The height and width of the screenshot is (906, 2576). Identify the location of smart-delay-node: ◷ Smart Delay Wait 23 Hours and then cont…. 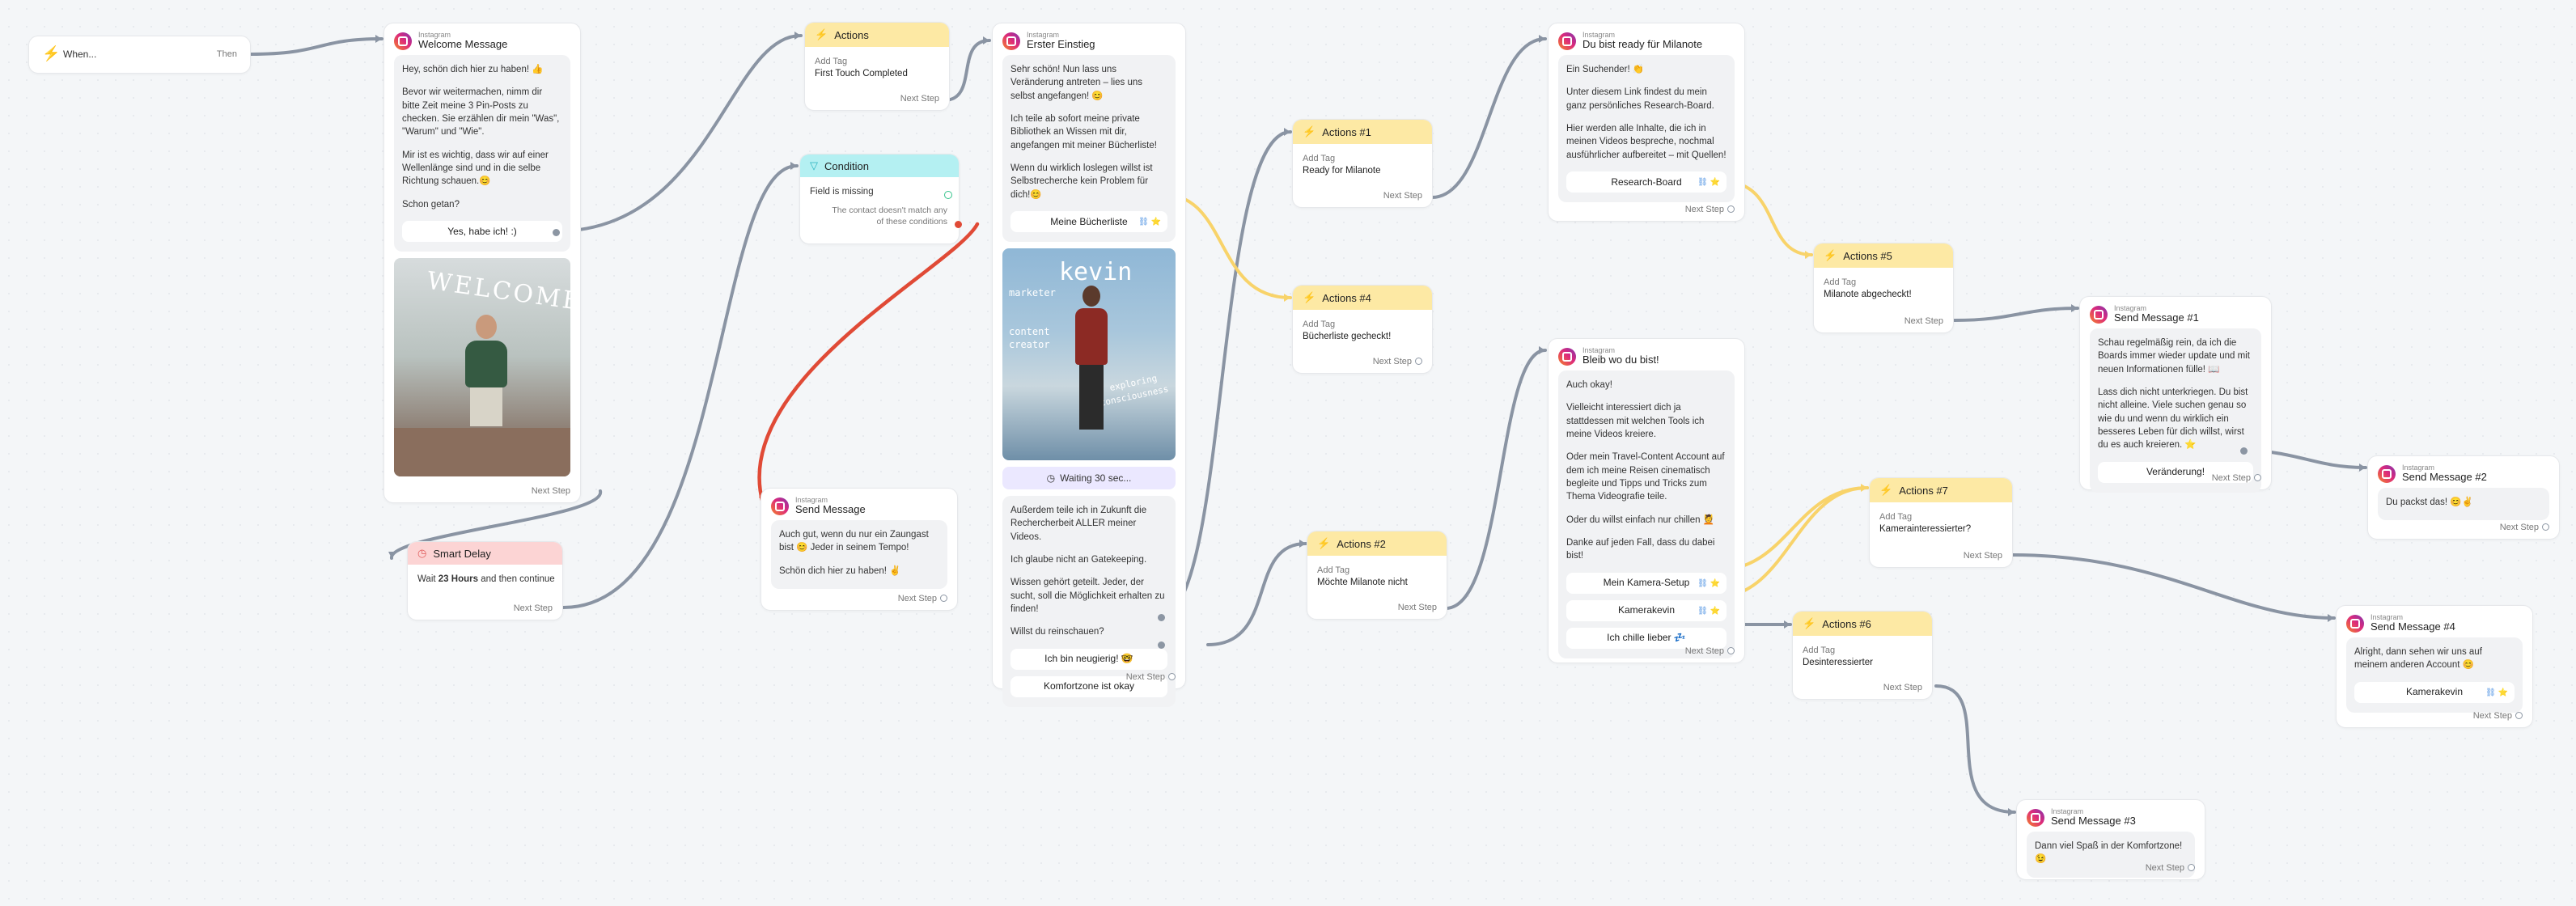
(485, 581).